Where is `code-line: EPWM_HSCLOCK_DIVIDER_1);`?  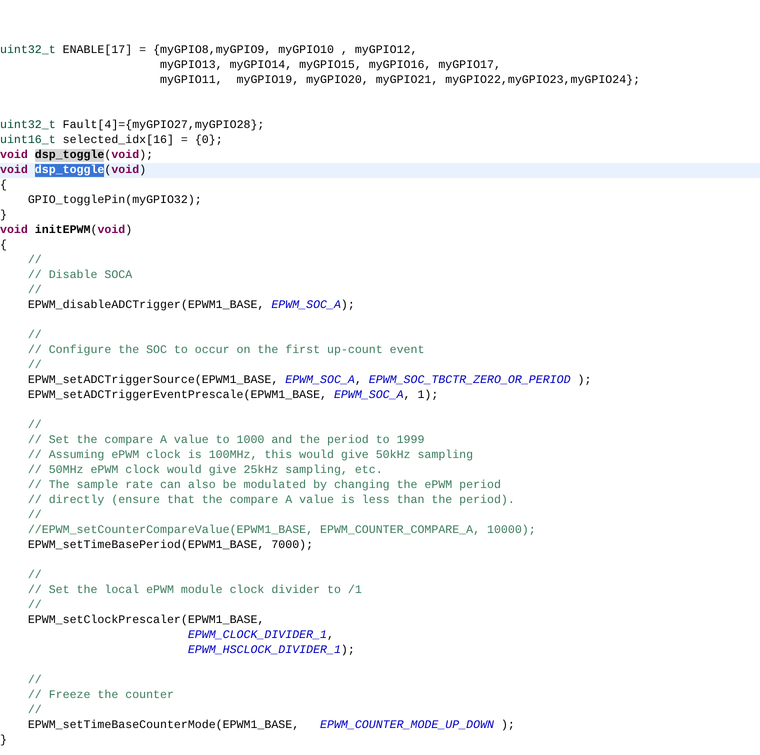 code-line: EPWM_HSCLOCK_DIVIDER_1); is located at coordinates (271, 650).